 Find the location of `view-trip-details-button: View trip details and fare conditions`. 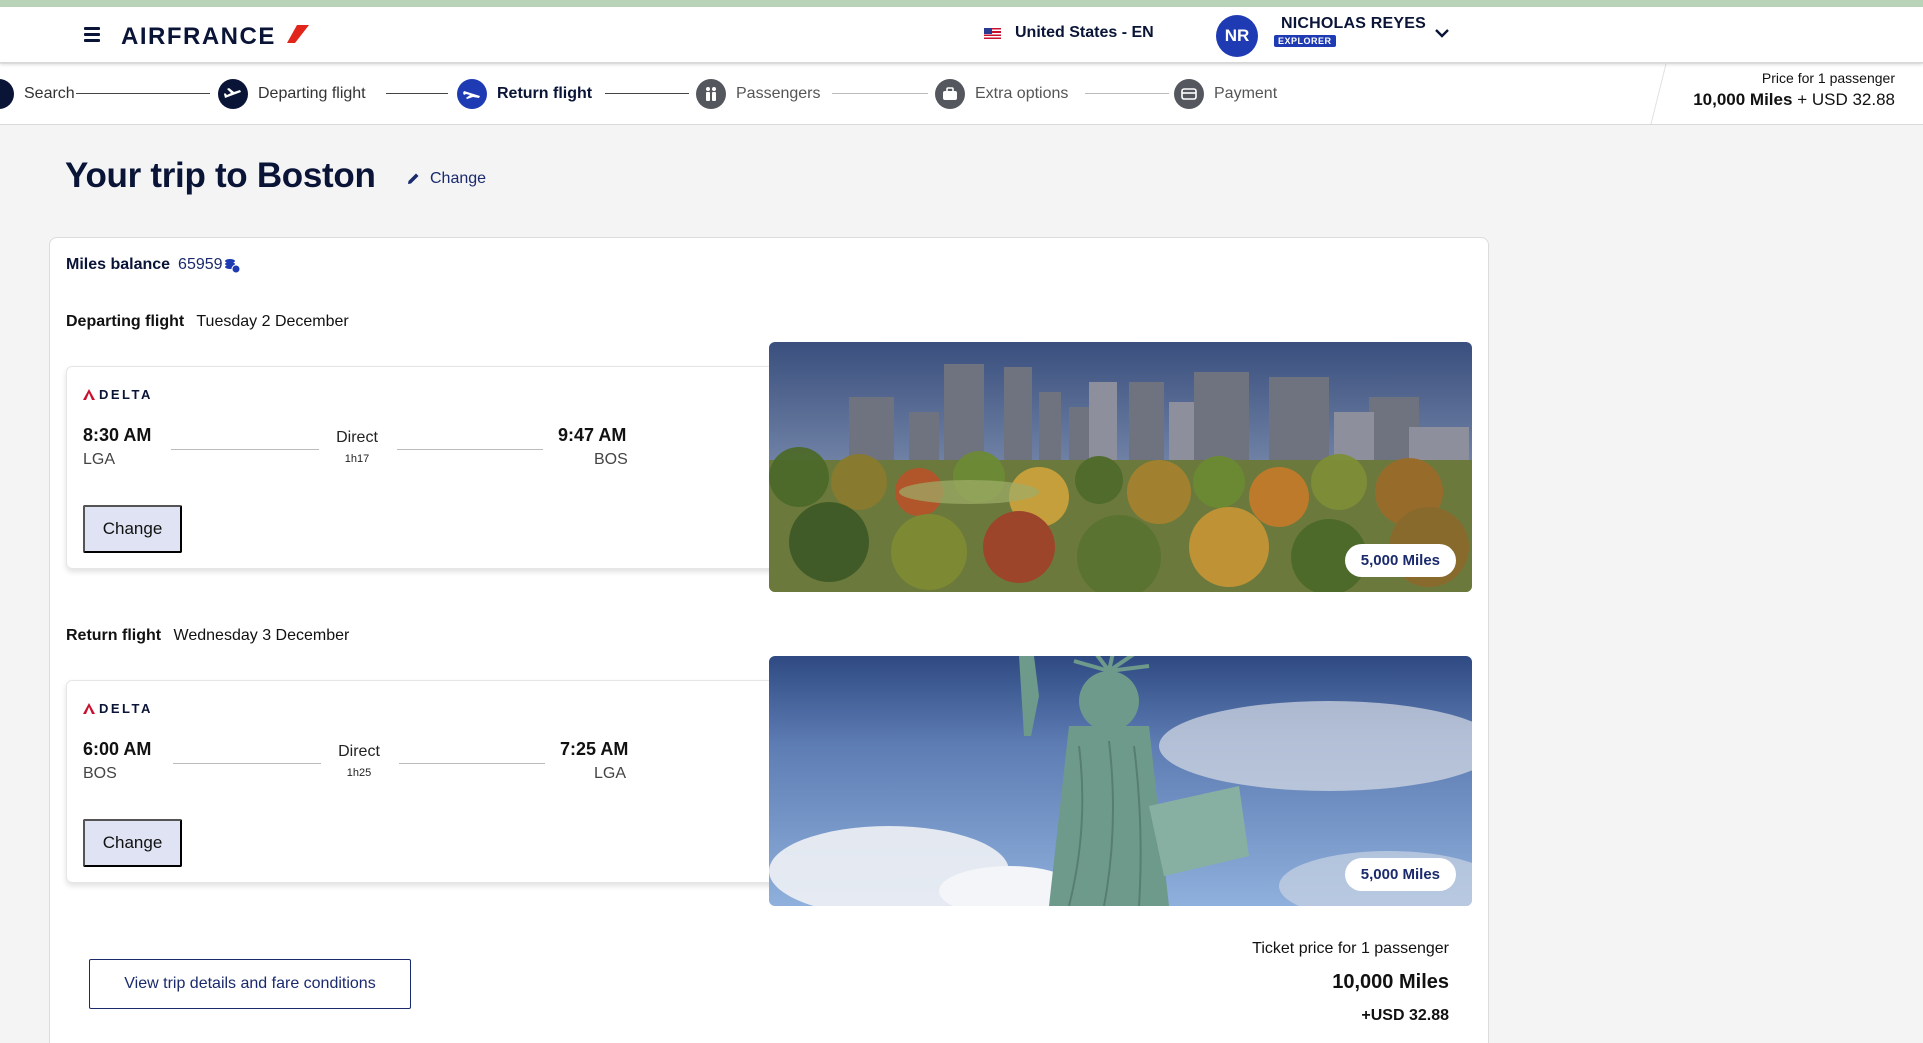

view-trip-details-button: View trip details and fare conditions is located at coordinates (250, 984).